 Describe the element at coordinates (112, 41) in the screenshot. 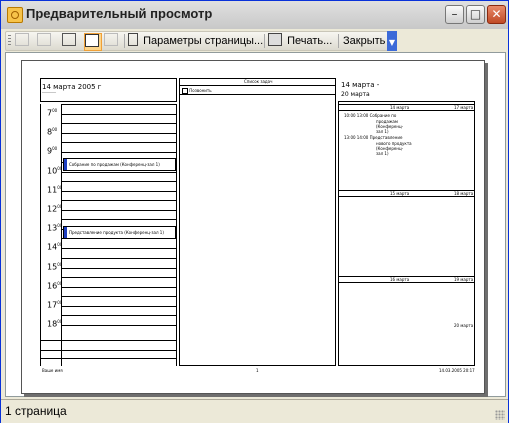

I see `multiple-pages-button` at that location.